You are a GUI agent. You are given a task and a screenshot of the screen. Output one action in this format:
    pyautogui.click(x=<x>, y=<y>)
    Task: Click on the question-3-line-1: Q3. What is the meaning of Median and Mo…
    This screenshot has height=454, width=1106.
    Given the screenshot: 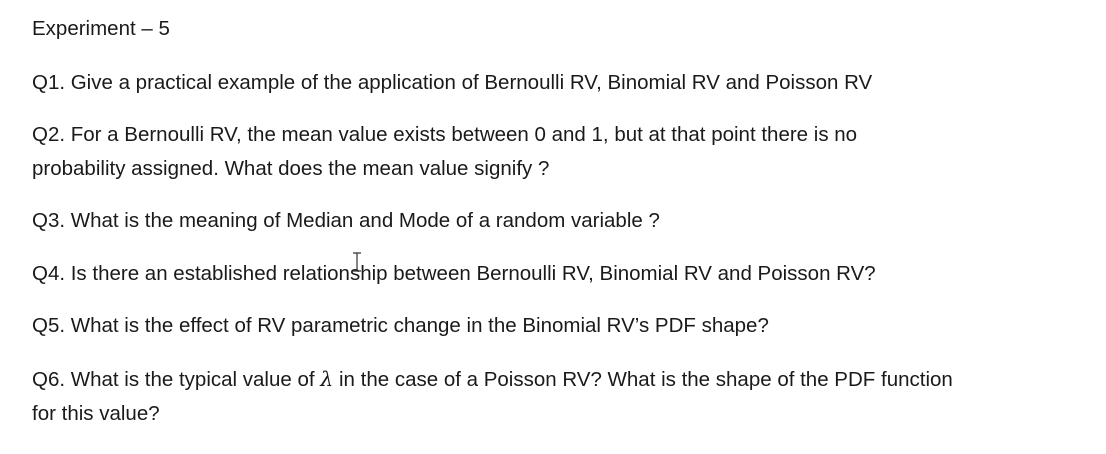 What is the action you would take?
    pyautogui.click(x=346, y=220)
    